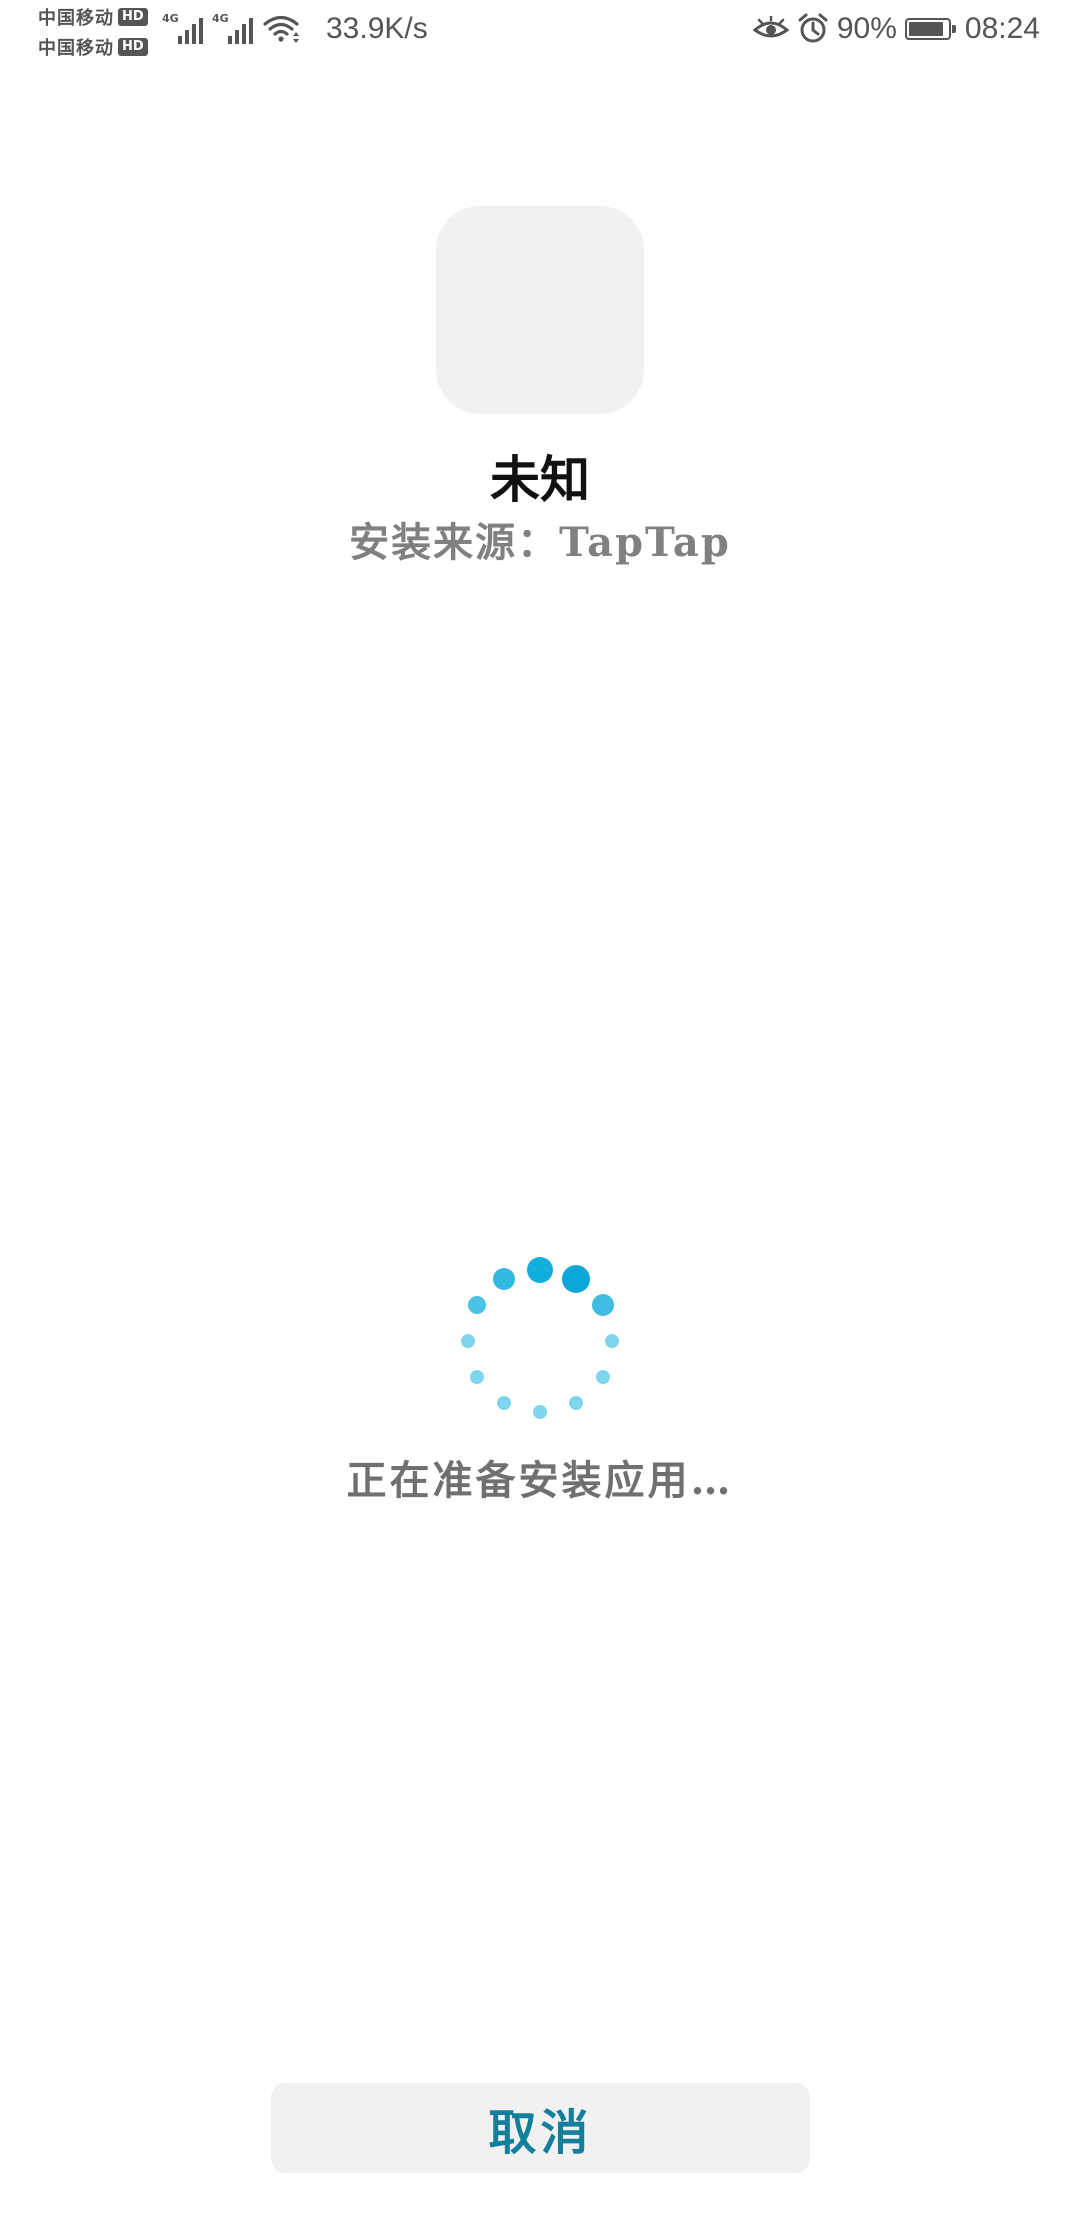  Describe the element at coordinates (281, 29) in the screenshot. I see `wifi-icon` at that location.